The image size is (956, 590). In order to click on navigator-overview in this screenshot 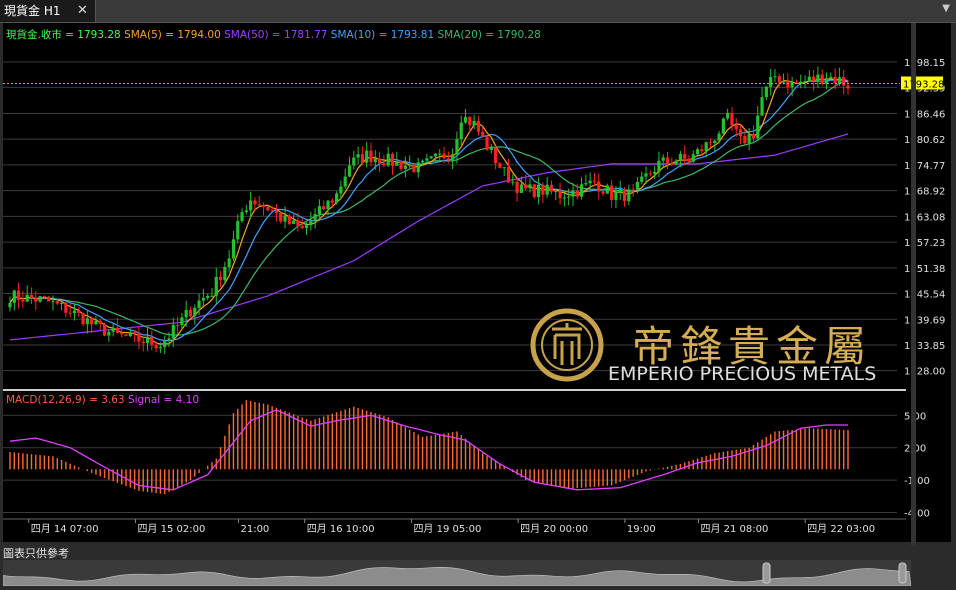, I will do `click(457, 574)`.